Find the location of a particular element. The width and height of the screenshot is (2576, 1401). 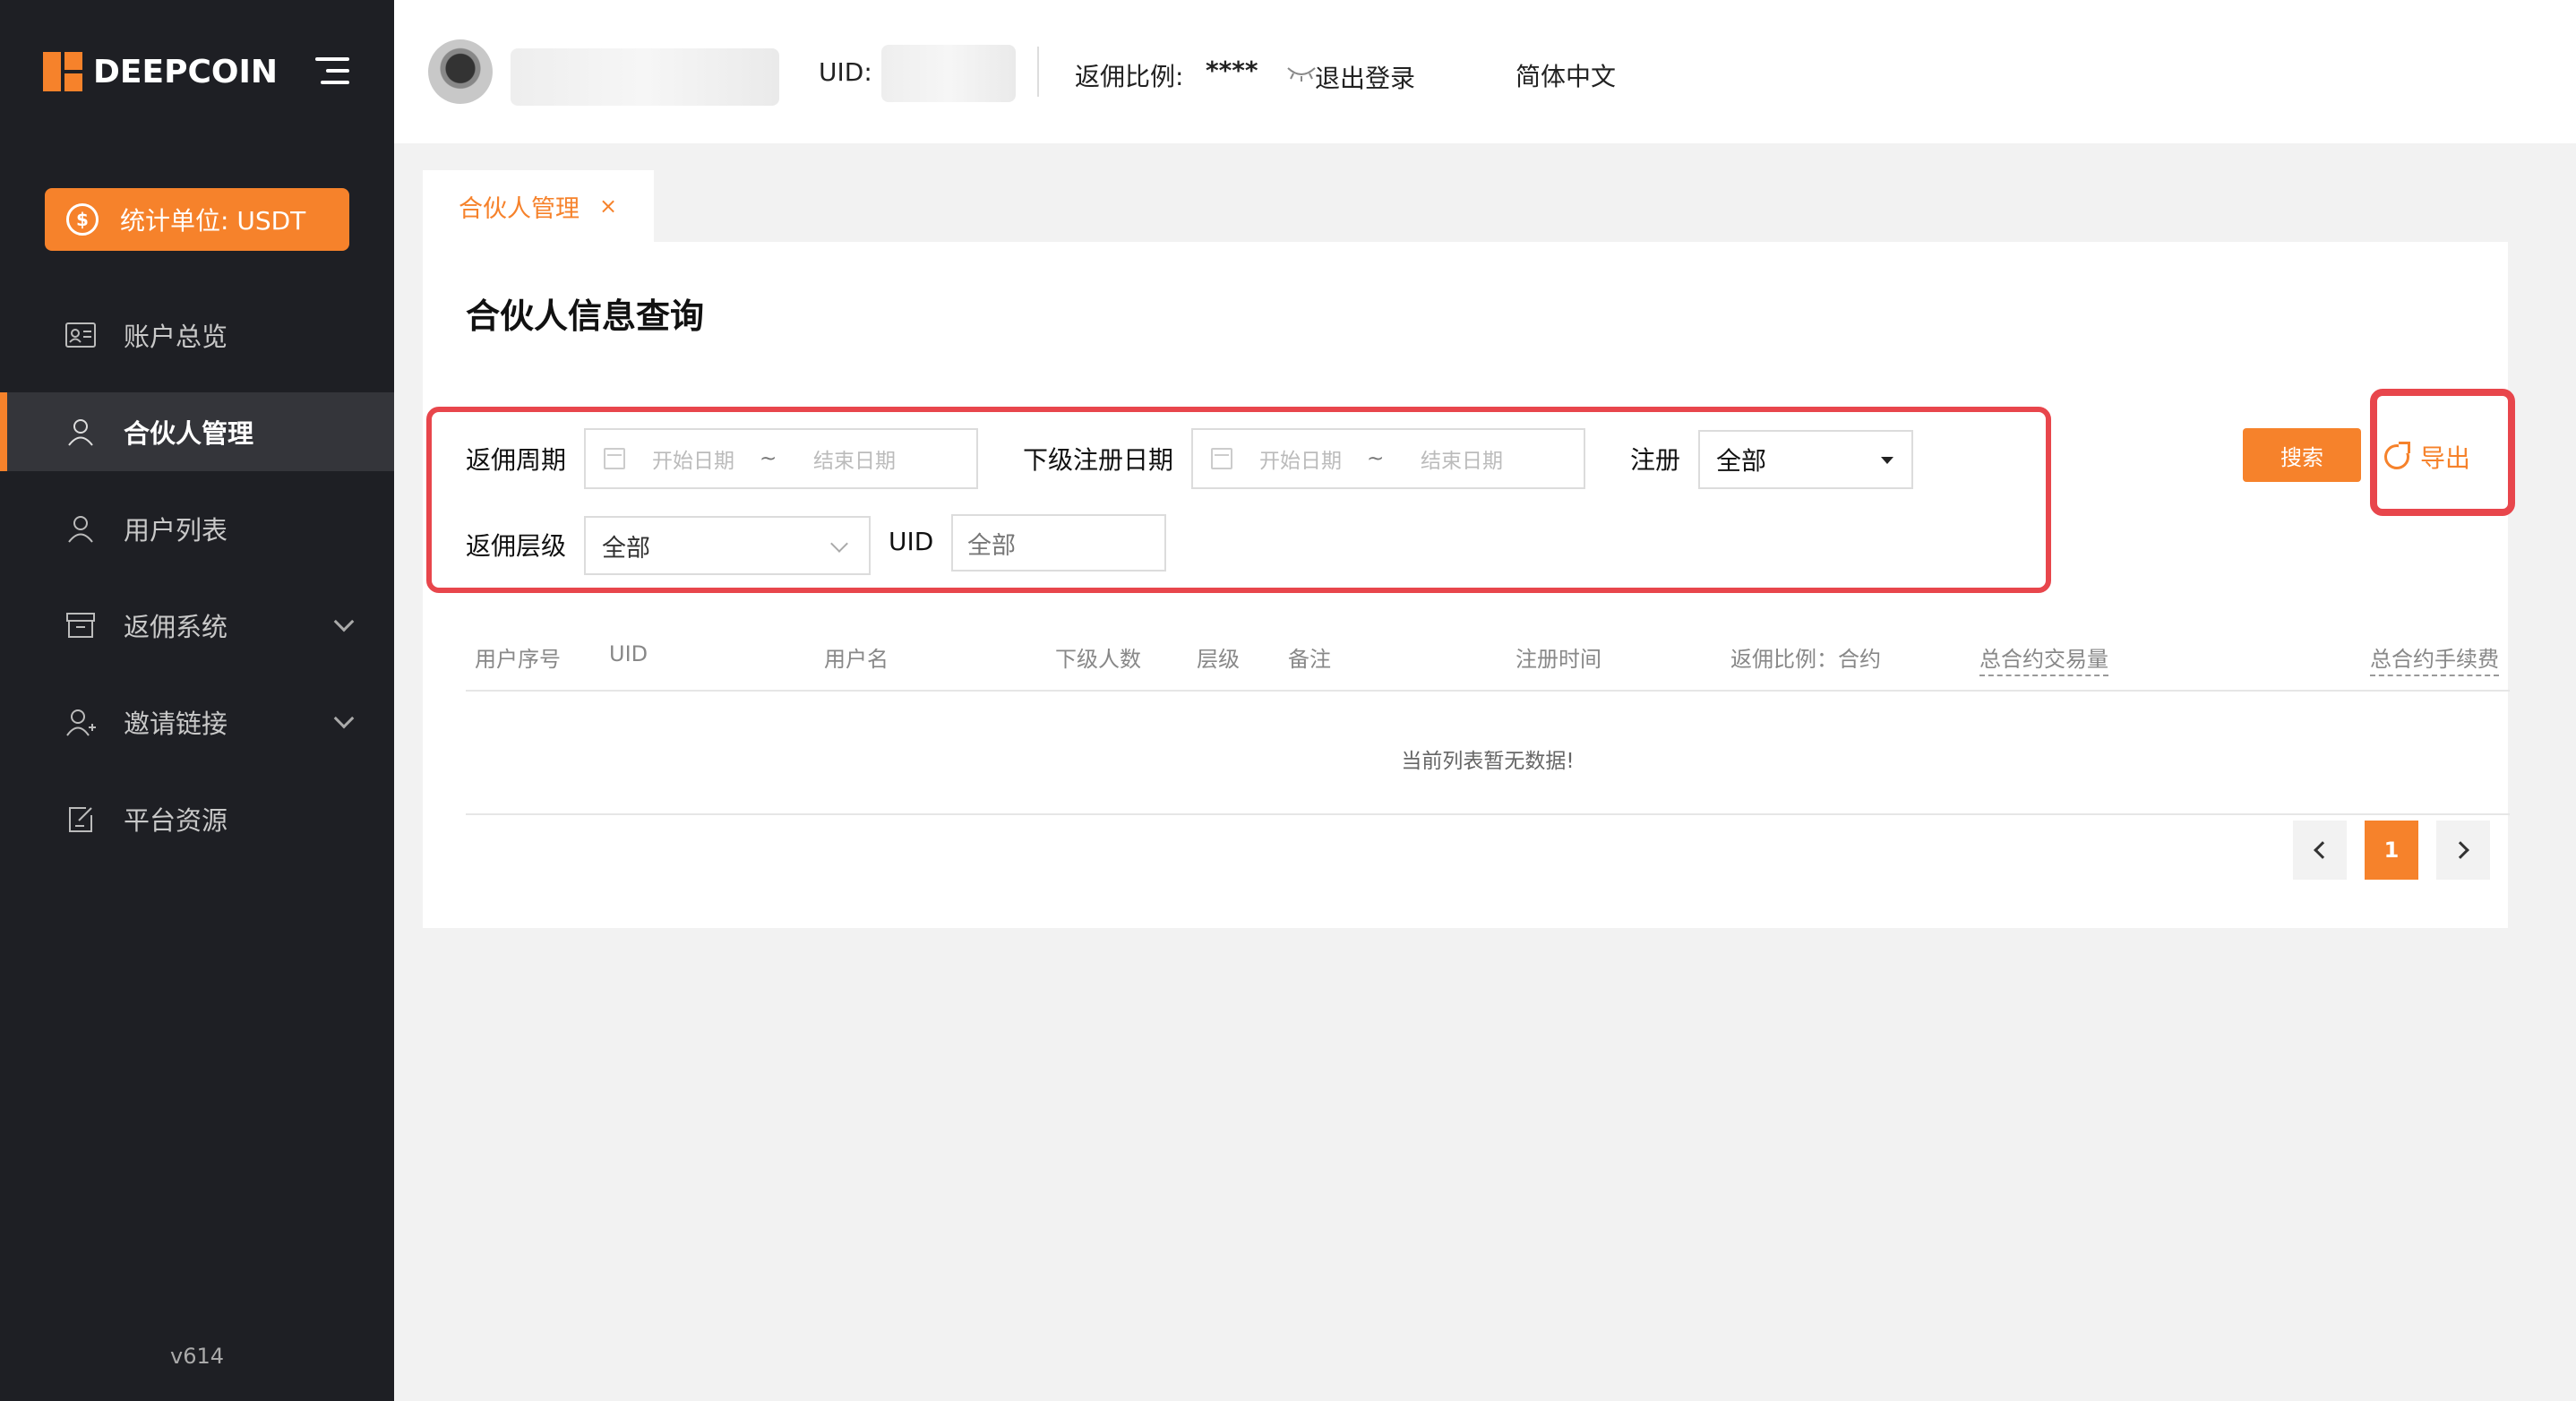

sidebar-item-label: 合伙人管理 is located at coordinates (189, 433).